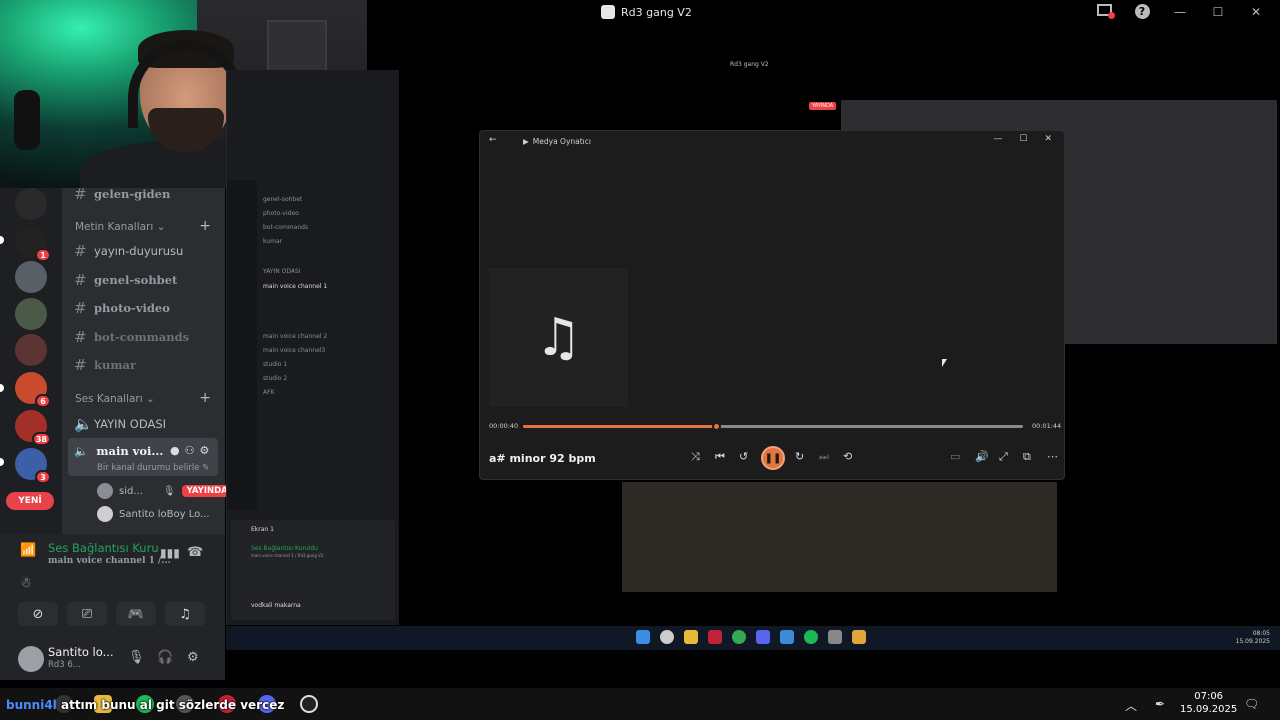 The image size is (1280, 720). Describe the element at coordinates (87, 614) in the screenshot. I see `screen-share-button: ⎚` at that location.